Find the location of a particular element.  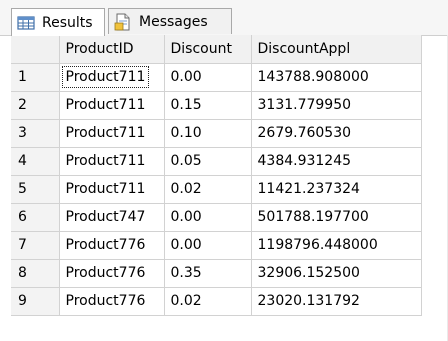

tab-messages-label: Messages is located at coordinates (173, 21).